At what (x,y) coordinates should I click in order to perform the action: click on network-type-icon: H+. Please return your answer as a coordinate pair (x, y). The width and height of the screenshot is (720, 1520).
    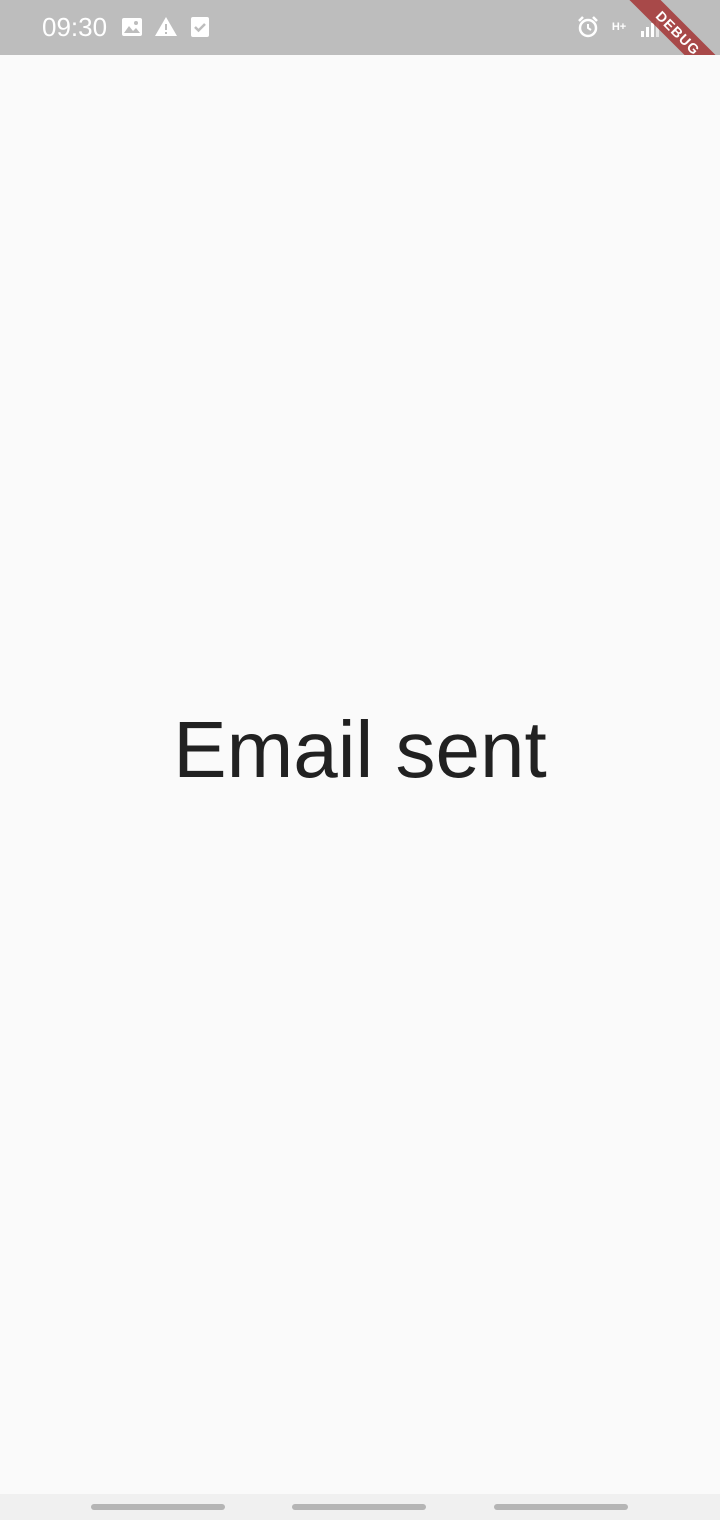
    Looking at the image, I should click on (619, 27).